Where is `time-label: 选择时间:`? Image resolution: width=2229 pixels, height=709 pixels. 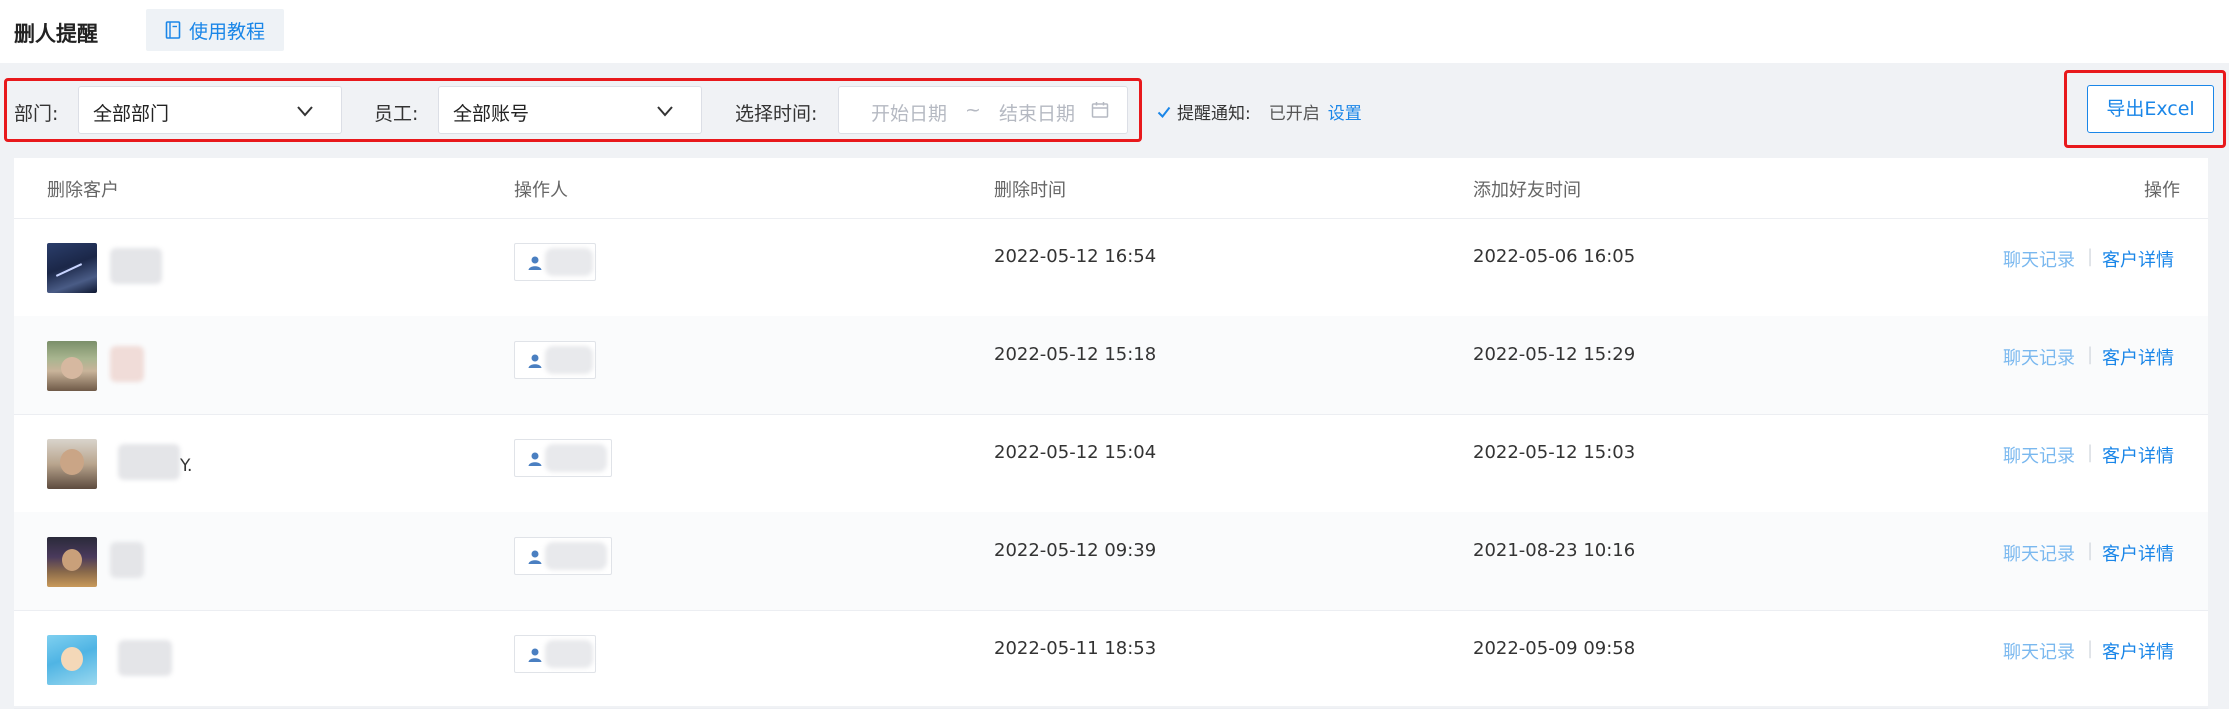
time-label: 选择时间: is located at coordinates (776, 114).